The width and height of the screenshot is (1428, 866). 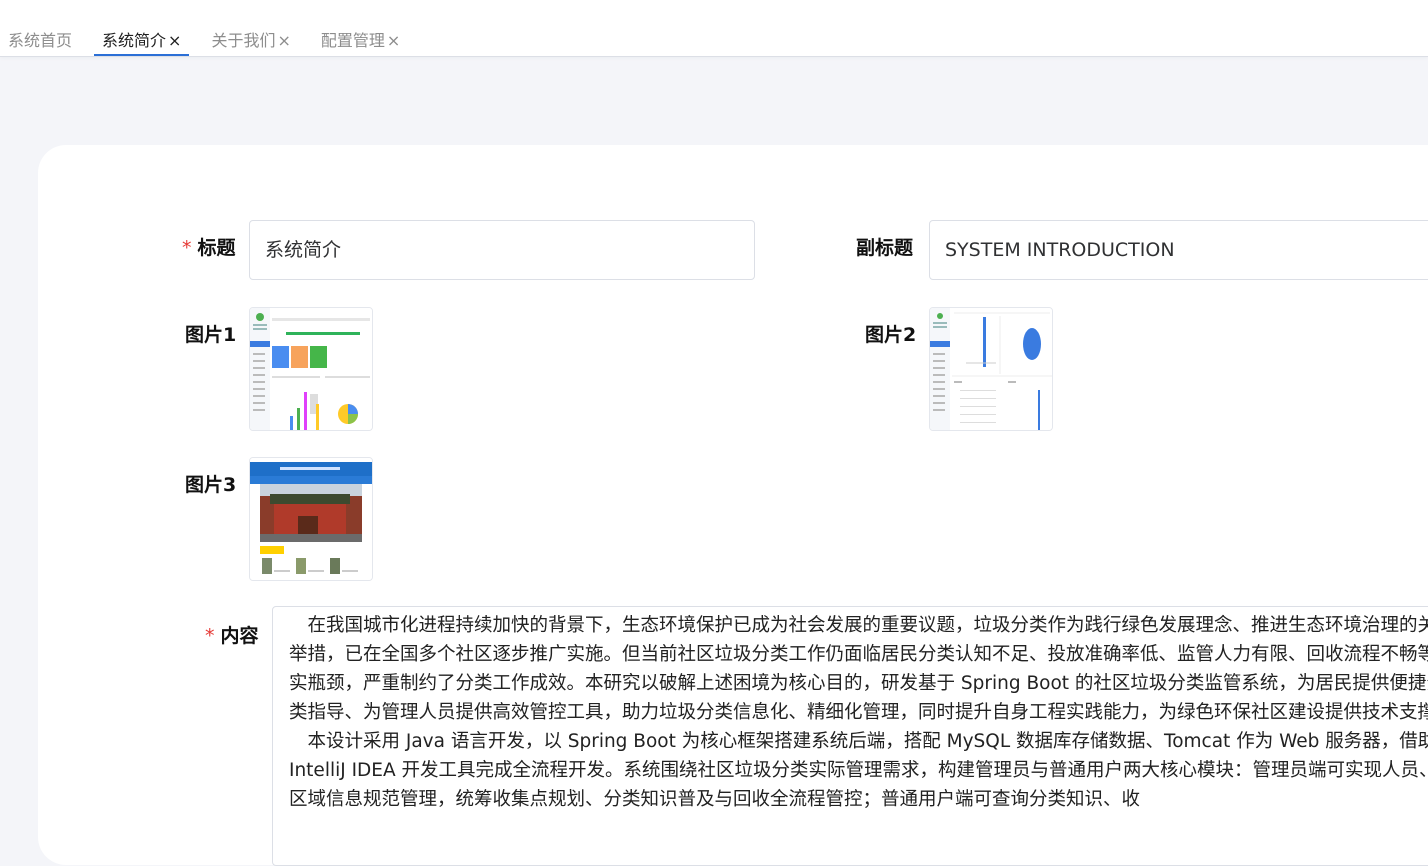 I want to click on homepage-screenshot-image, so click(x=311, y=519).